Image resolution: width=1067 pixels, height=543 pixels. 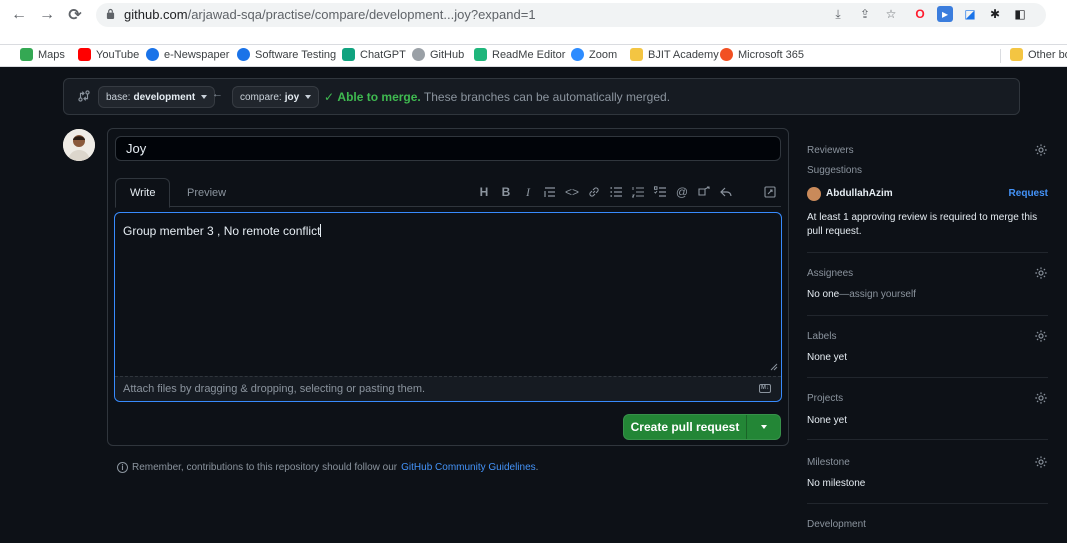 What do you see at coordinates (118, 97) in the screenshot?
I see `base-prefix: base:` at bounding box center [118, 97].